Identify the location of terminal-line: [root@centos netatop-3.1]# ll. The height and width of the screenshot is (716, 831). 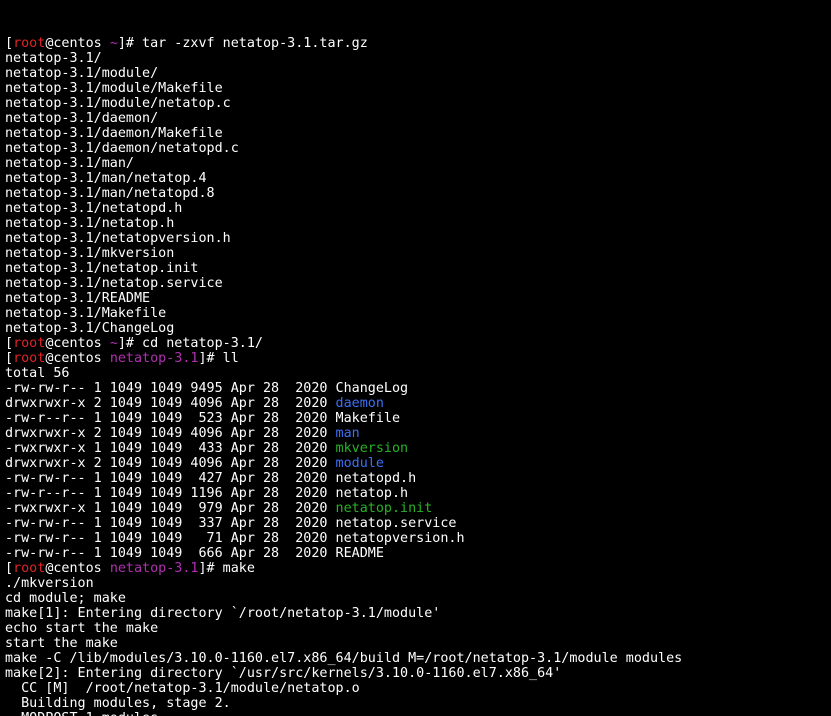
(418, 358).